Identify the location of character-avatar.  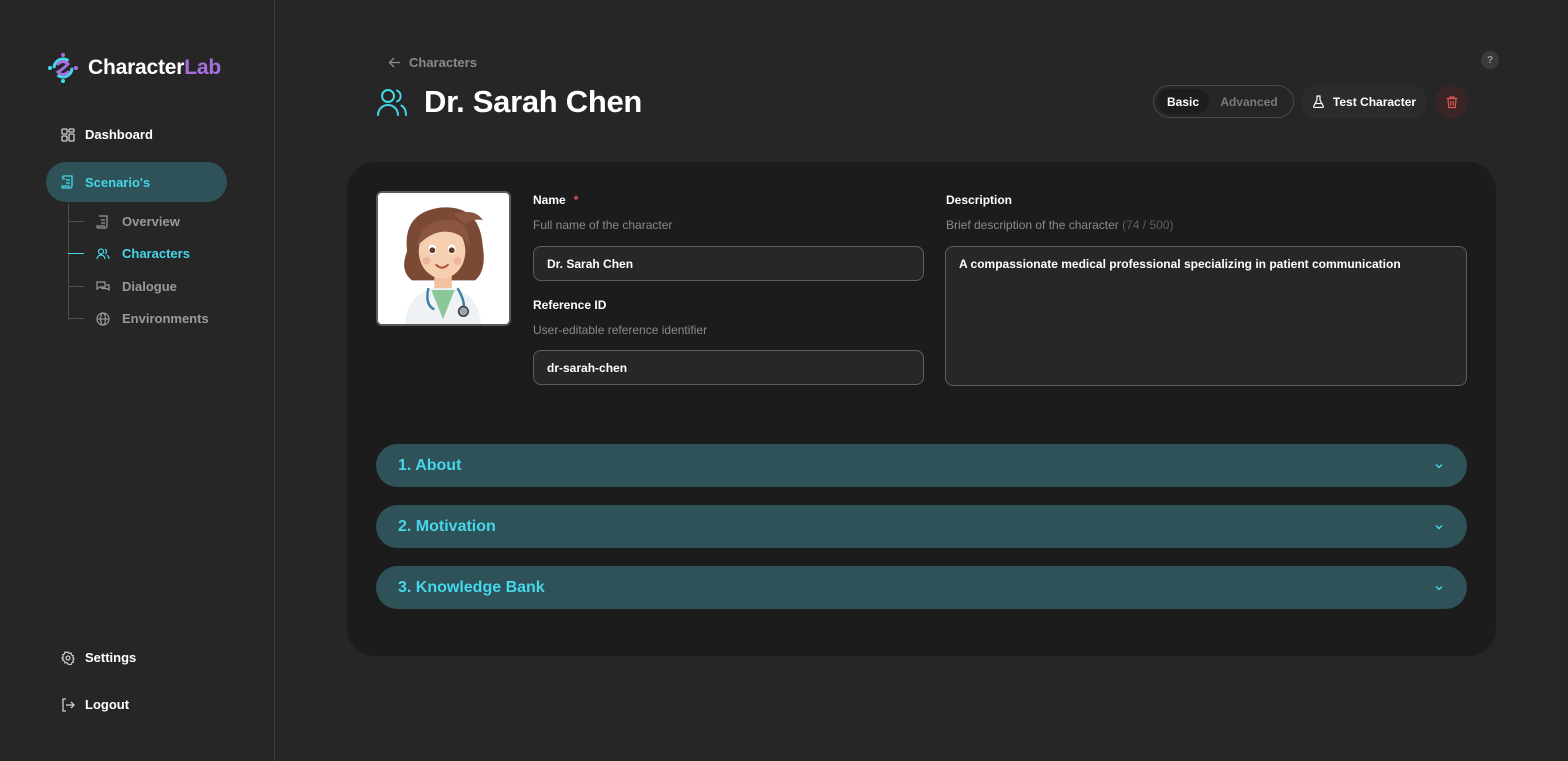
(443, 258).